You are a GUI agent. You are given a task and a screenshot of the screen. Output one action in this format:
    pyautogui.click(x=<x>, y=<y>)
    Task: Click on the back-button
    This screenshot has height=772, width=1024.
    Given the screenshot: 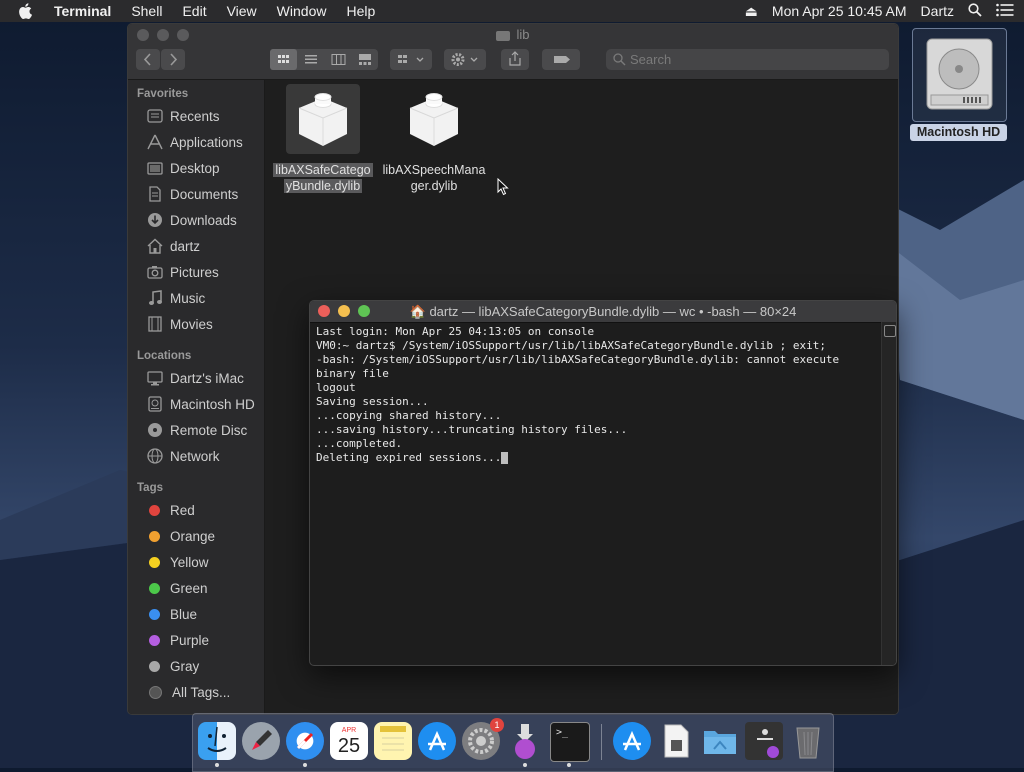 What is the action you would take?
    pyautogui.click(x=148, y=59)
    